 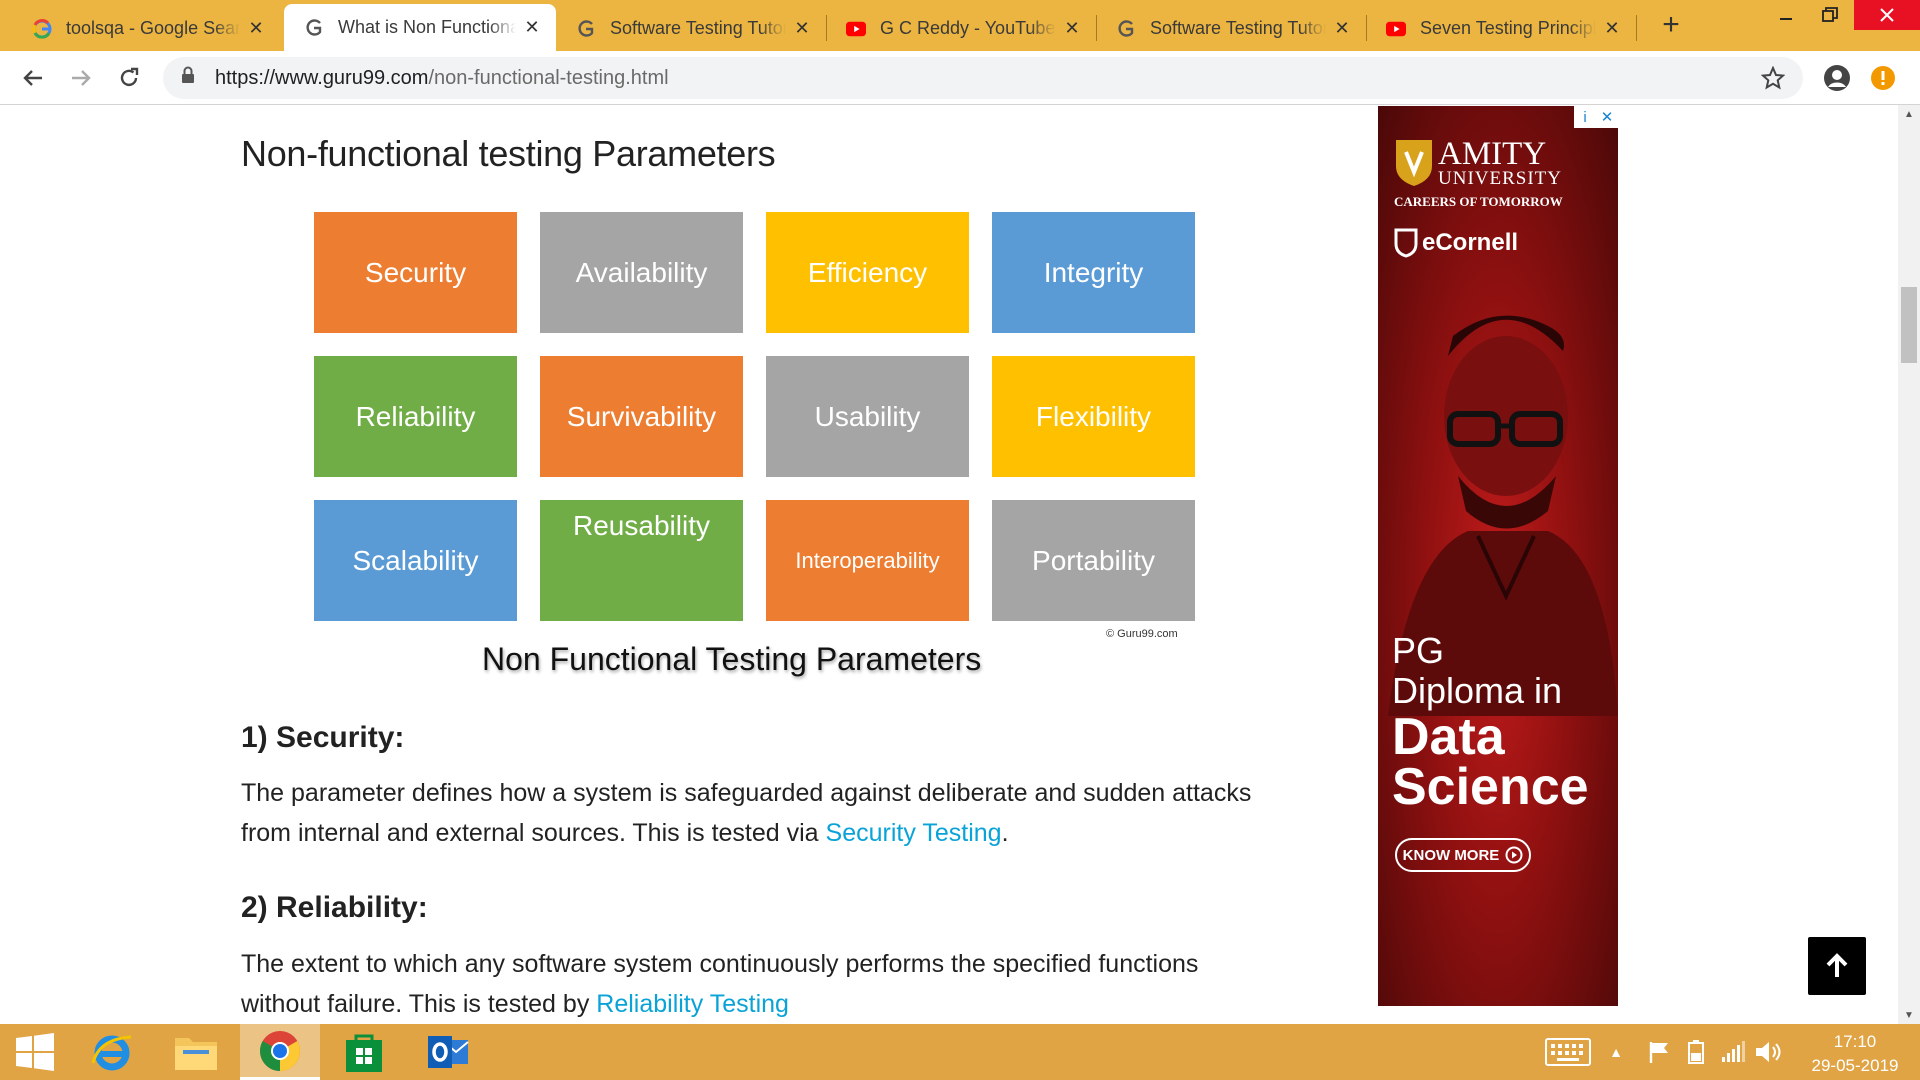 What do you see at coordinates (1501, 28) in the screenshot?
I see `tab-seven-testing-principles: Seven Testing Principles ✕` at bounding box center [1501, 28].